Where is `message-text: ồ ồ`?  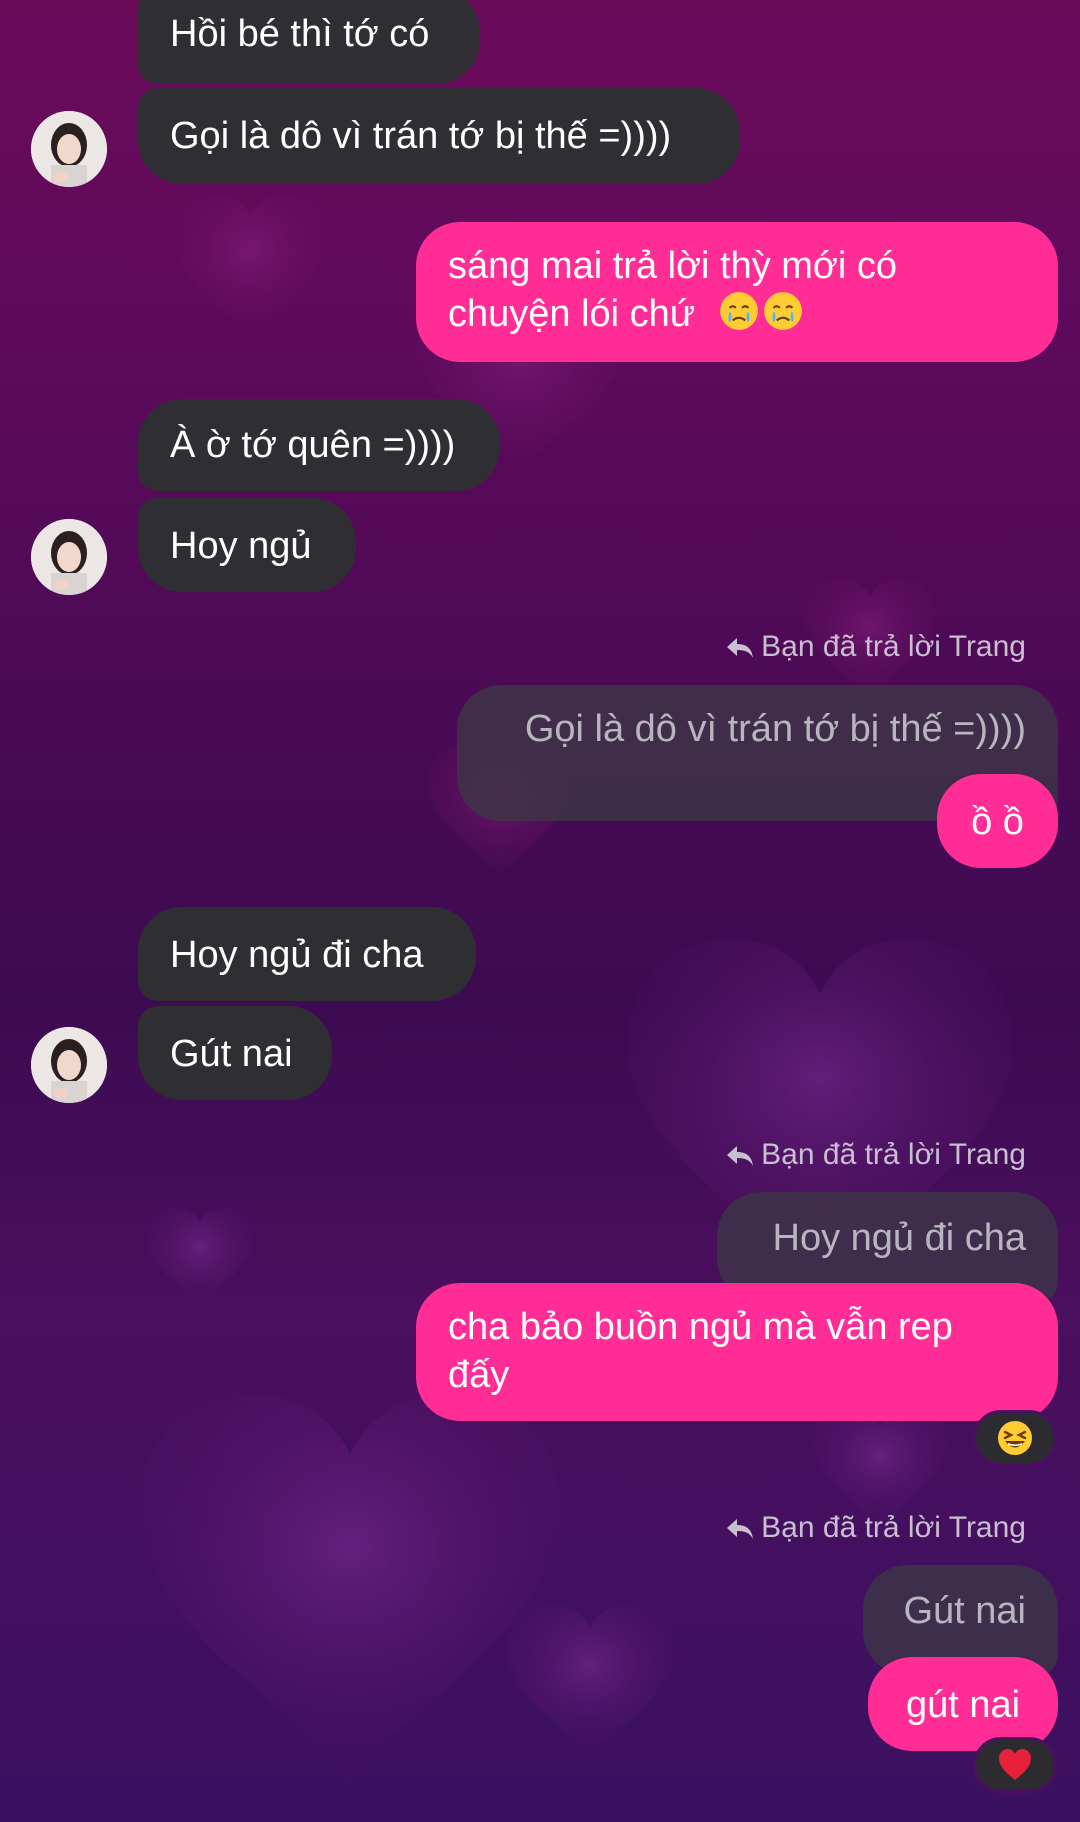
message-text: ồ ồ is located at coordinates (997, 822).